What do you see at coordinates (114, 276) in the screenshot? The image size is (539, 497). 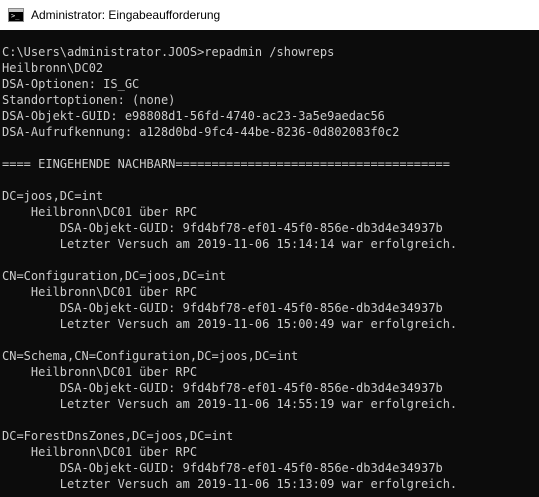 I see `partition-line: CN=Configuration,DC=joos,DC=int` at bounding box center [114, 276].